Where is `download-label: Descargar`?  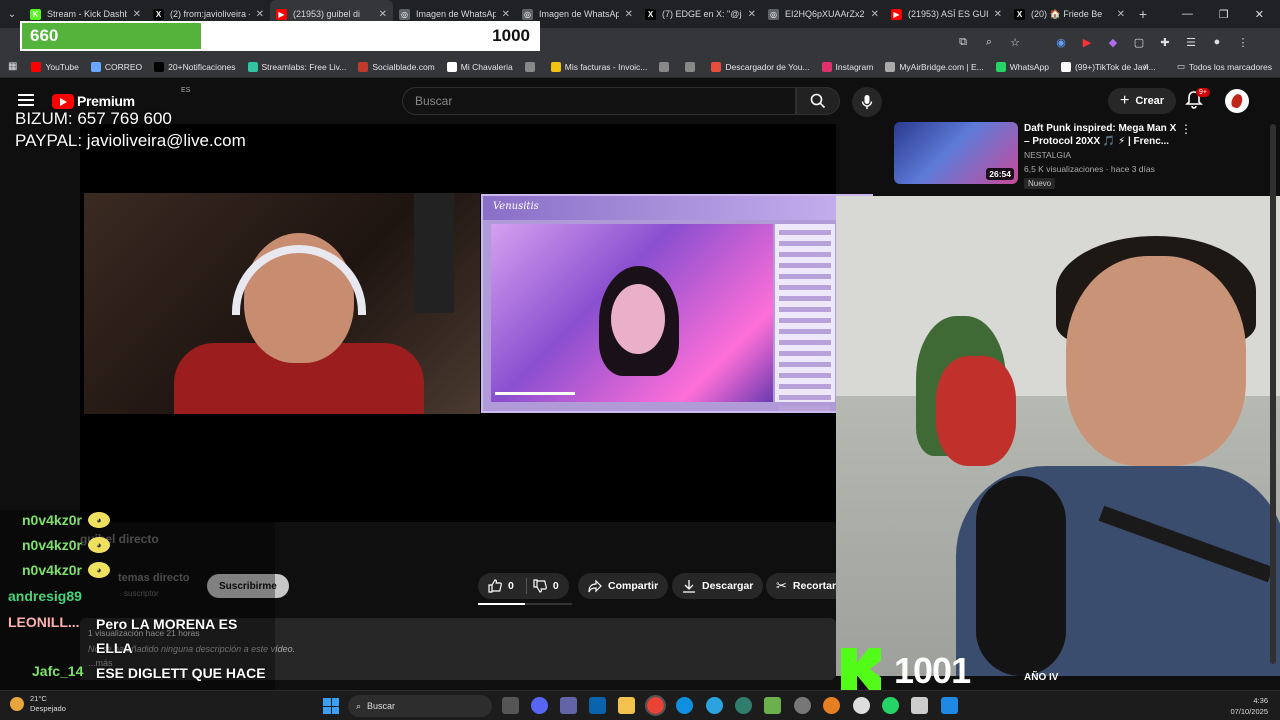
download-label: Descargar is located at coordinates (728, 586).